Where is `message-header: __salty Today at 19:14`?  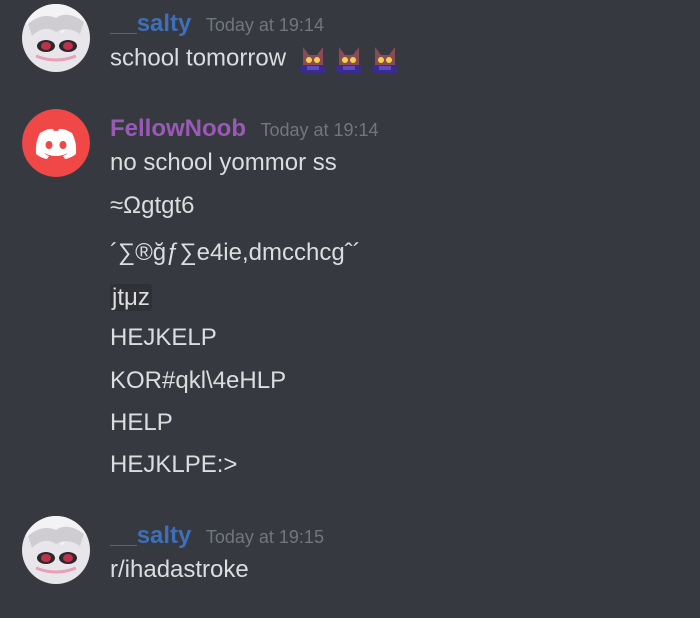 message-header: __salty Today at 19:14 is located at coordinates (217, 24).